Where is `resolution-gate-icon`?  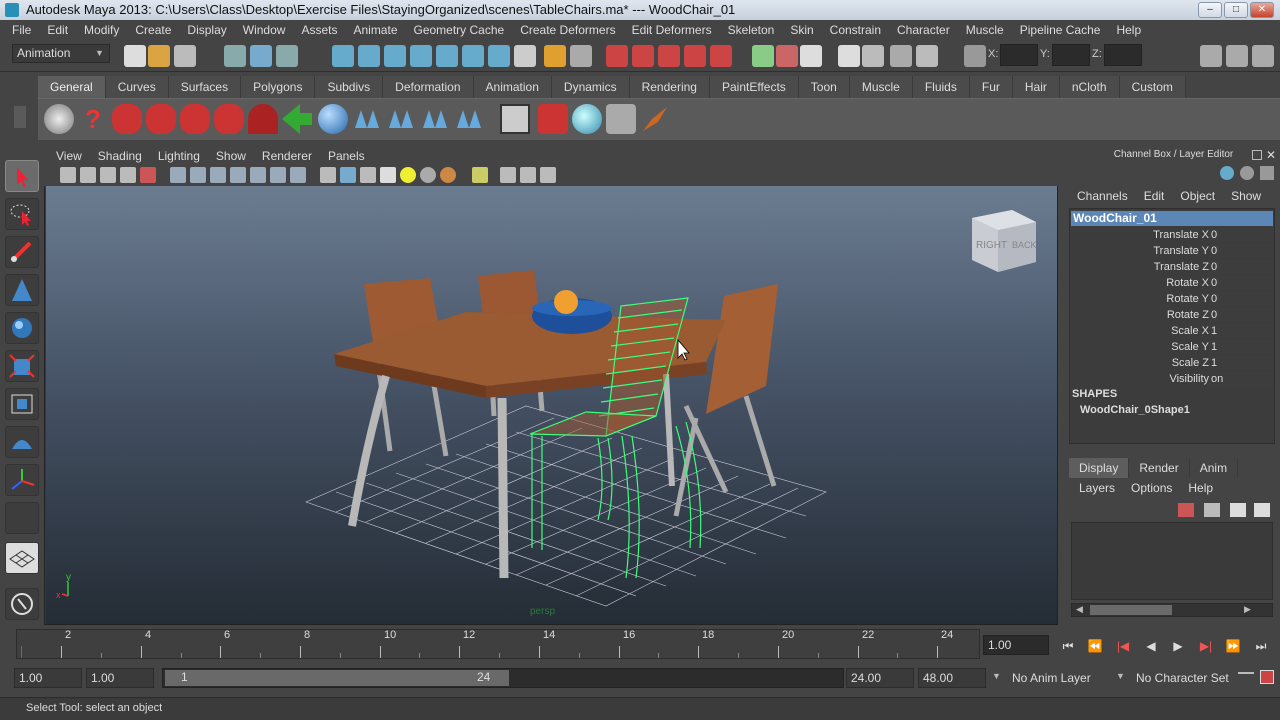 resolution-gate-icon is located at coordinates (218, 175).